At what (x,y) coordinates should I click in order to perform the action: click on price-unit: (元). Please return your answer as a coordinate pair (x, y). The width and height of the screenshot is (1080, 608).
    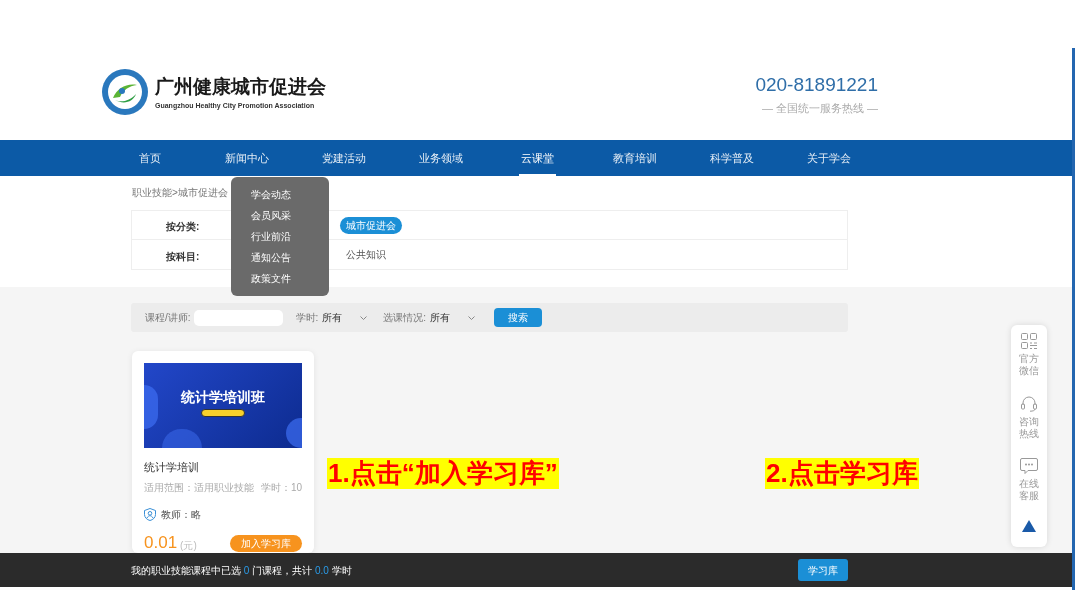
    Looking at the image, I should click on (188, 545).